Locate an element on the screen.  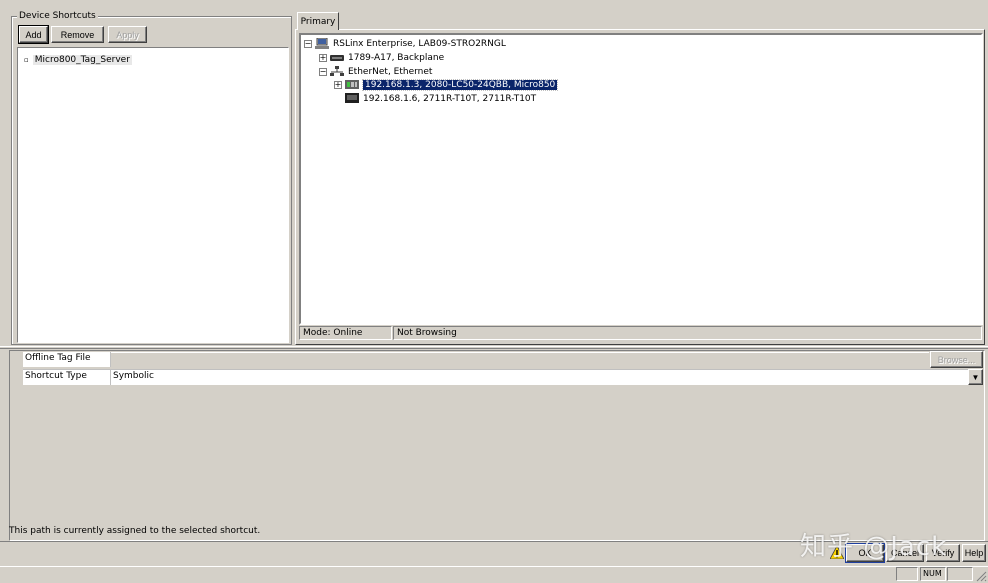
tab-primary: Primary is located at coordinates (318, 21).